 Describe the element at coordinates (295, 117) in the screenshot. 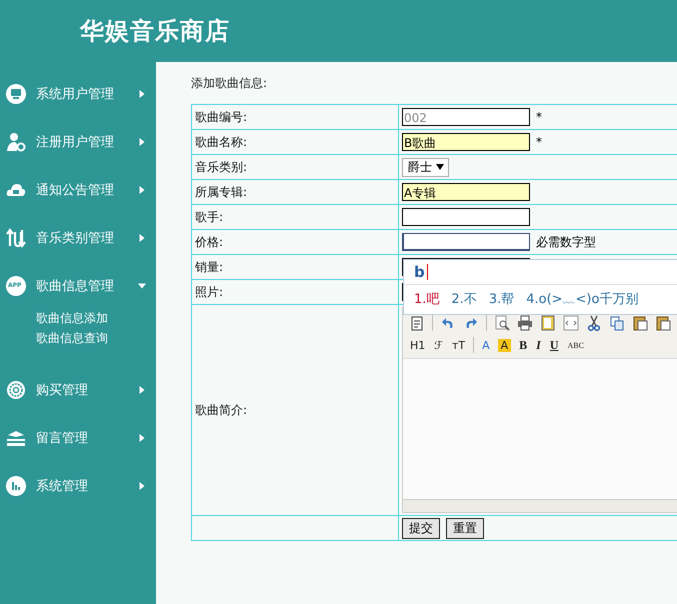

I see `field-label: 歌曲编号:` at that location.